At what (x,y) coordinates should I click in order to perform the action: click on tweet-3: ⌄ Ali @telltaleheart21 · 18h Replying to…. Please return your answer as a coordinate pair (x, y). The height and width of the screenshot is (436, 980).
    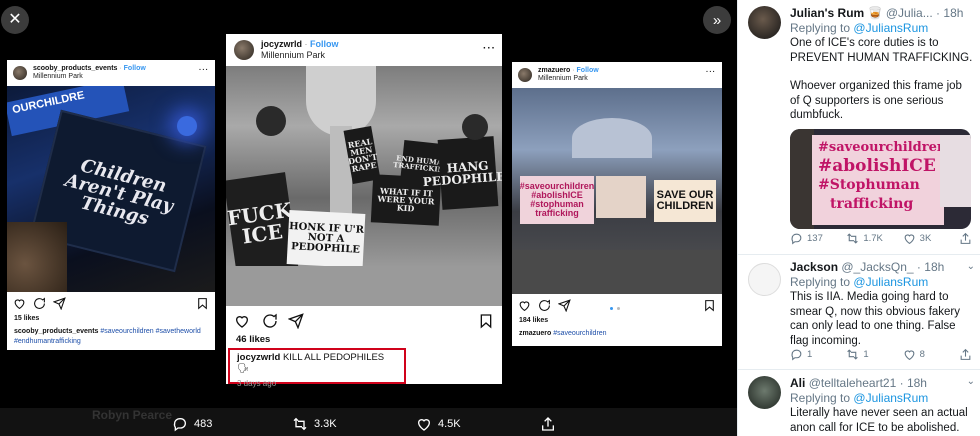
    Looking at the image, I should click on (859, 403).